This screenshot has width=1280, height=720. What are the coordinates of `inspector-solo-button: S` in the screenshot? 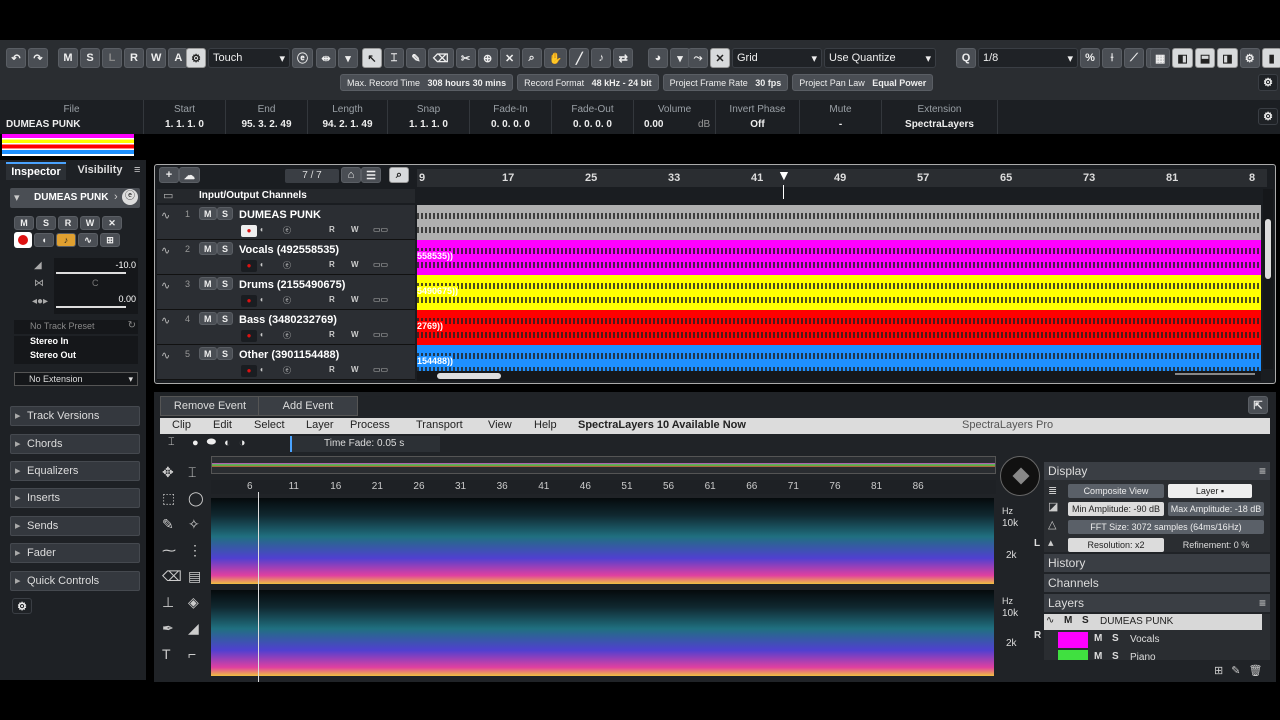 It's located at (46, 223).